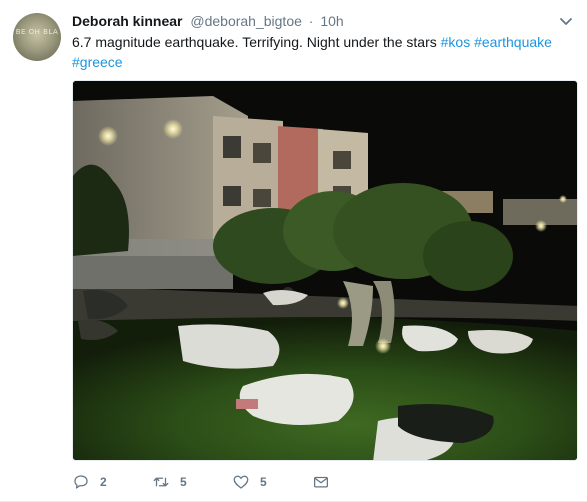 The height and width of the screenshot is (502, 587). I want to click on user-handle: @deborah_bigtoe, so click(246, 21).